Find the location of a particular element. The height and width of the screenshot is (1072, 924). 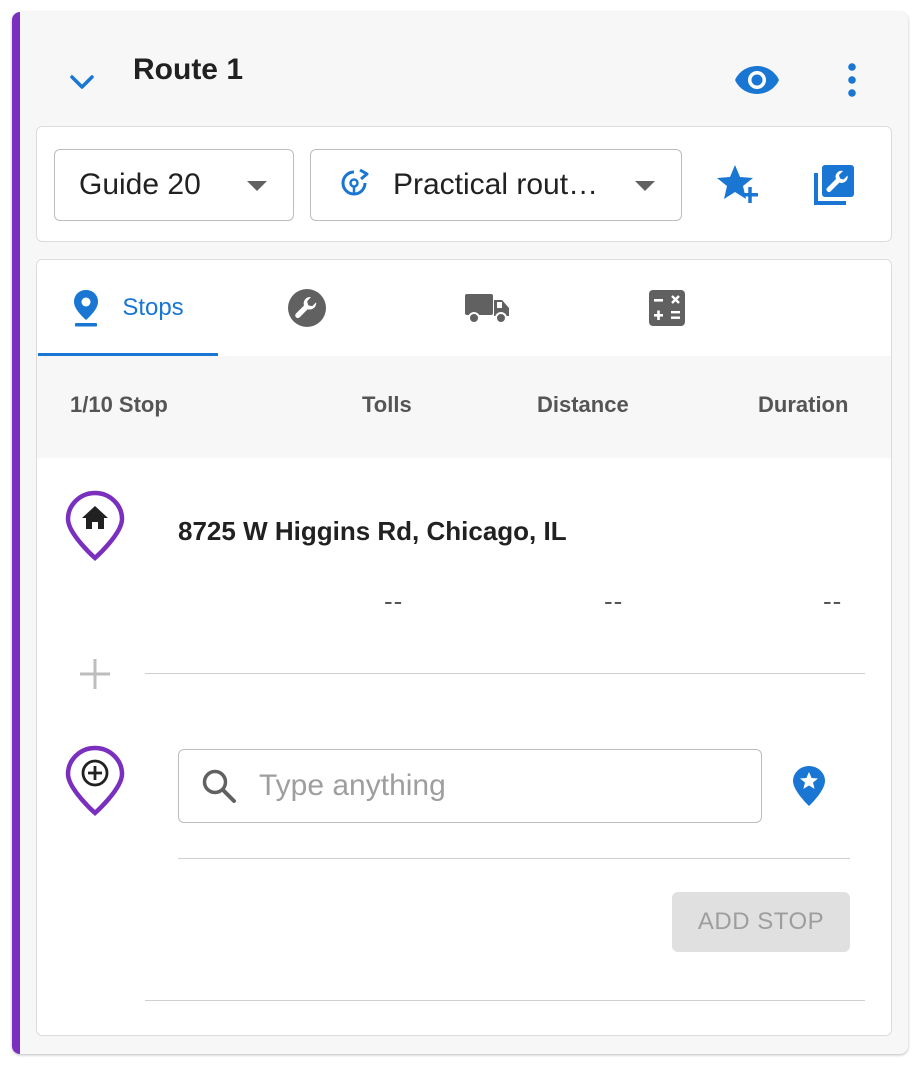

stops-column-header: 1/10 Stop Tolls Distance Duration is located at coordinates (464, 407).